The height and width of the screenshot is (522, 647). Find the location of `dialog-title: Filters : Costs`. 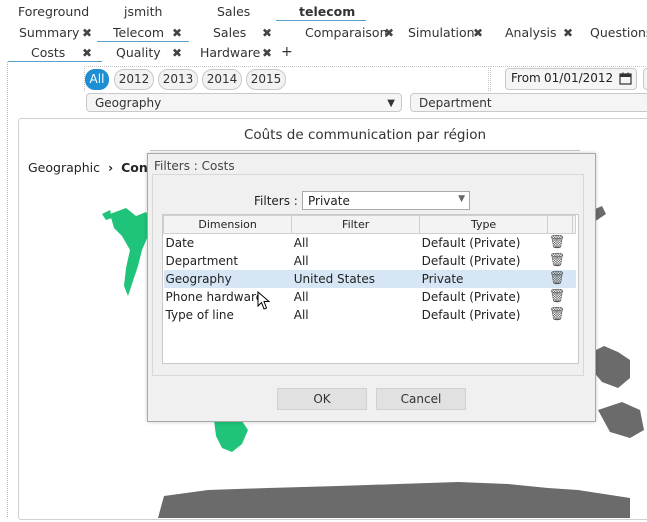

dialog-title: Filters : Costs is located at coordinates (194, 166).